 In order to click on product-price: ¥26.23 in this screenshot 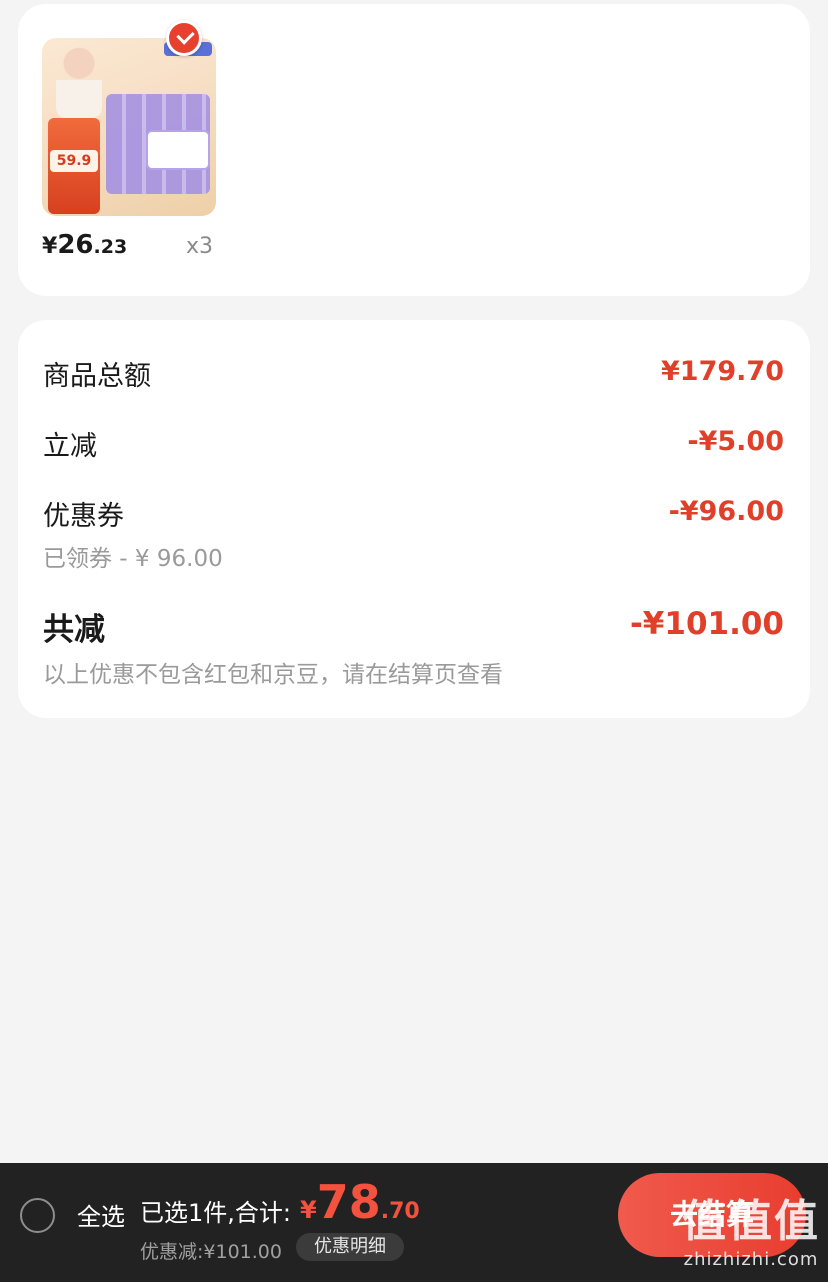, I will do `click(84, 245)`.